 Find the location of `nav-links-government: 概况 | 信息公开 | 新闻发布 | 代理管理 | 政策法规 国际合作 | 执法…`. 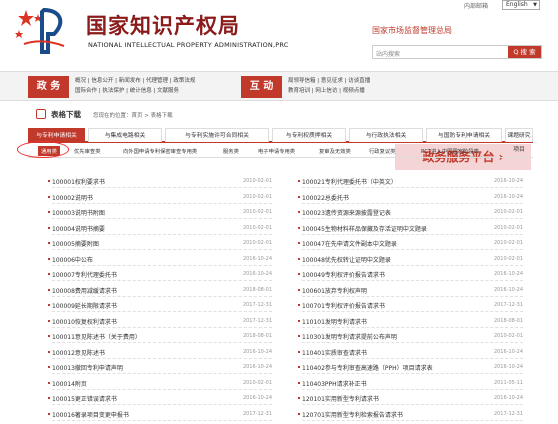

nav-links-government: 概况 | 信息公开 | 新闻发布 | 代理管理 | 政策法规 国际合作 | 执法… is located at coordinates (135, 86).